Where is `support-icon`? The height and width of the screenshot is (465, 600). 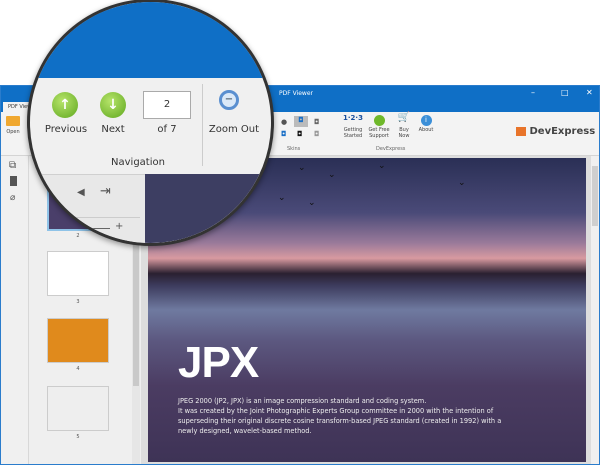
support-icon is located at coordinates (379, 120).